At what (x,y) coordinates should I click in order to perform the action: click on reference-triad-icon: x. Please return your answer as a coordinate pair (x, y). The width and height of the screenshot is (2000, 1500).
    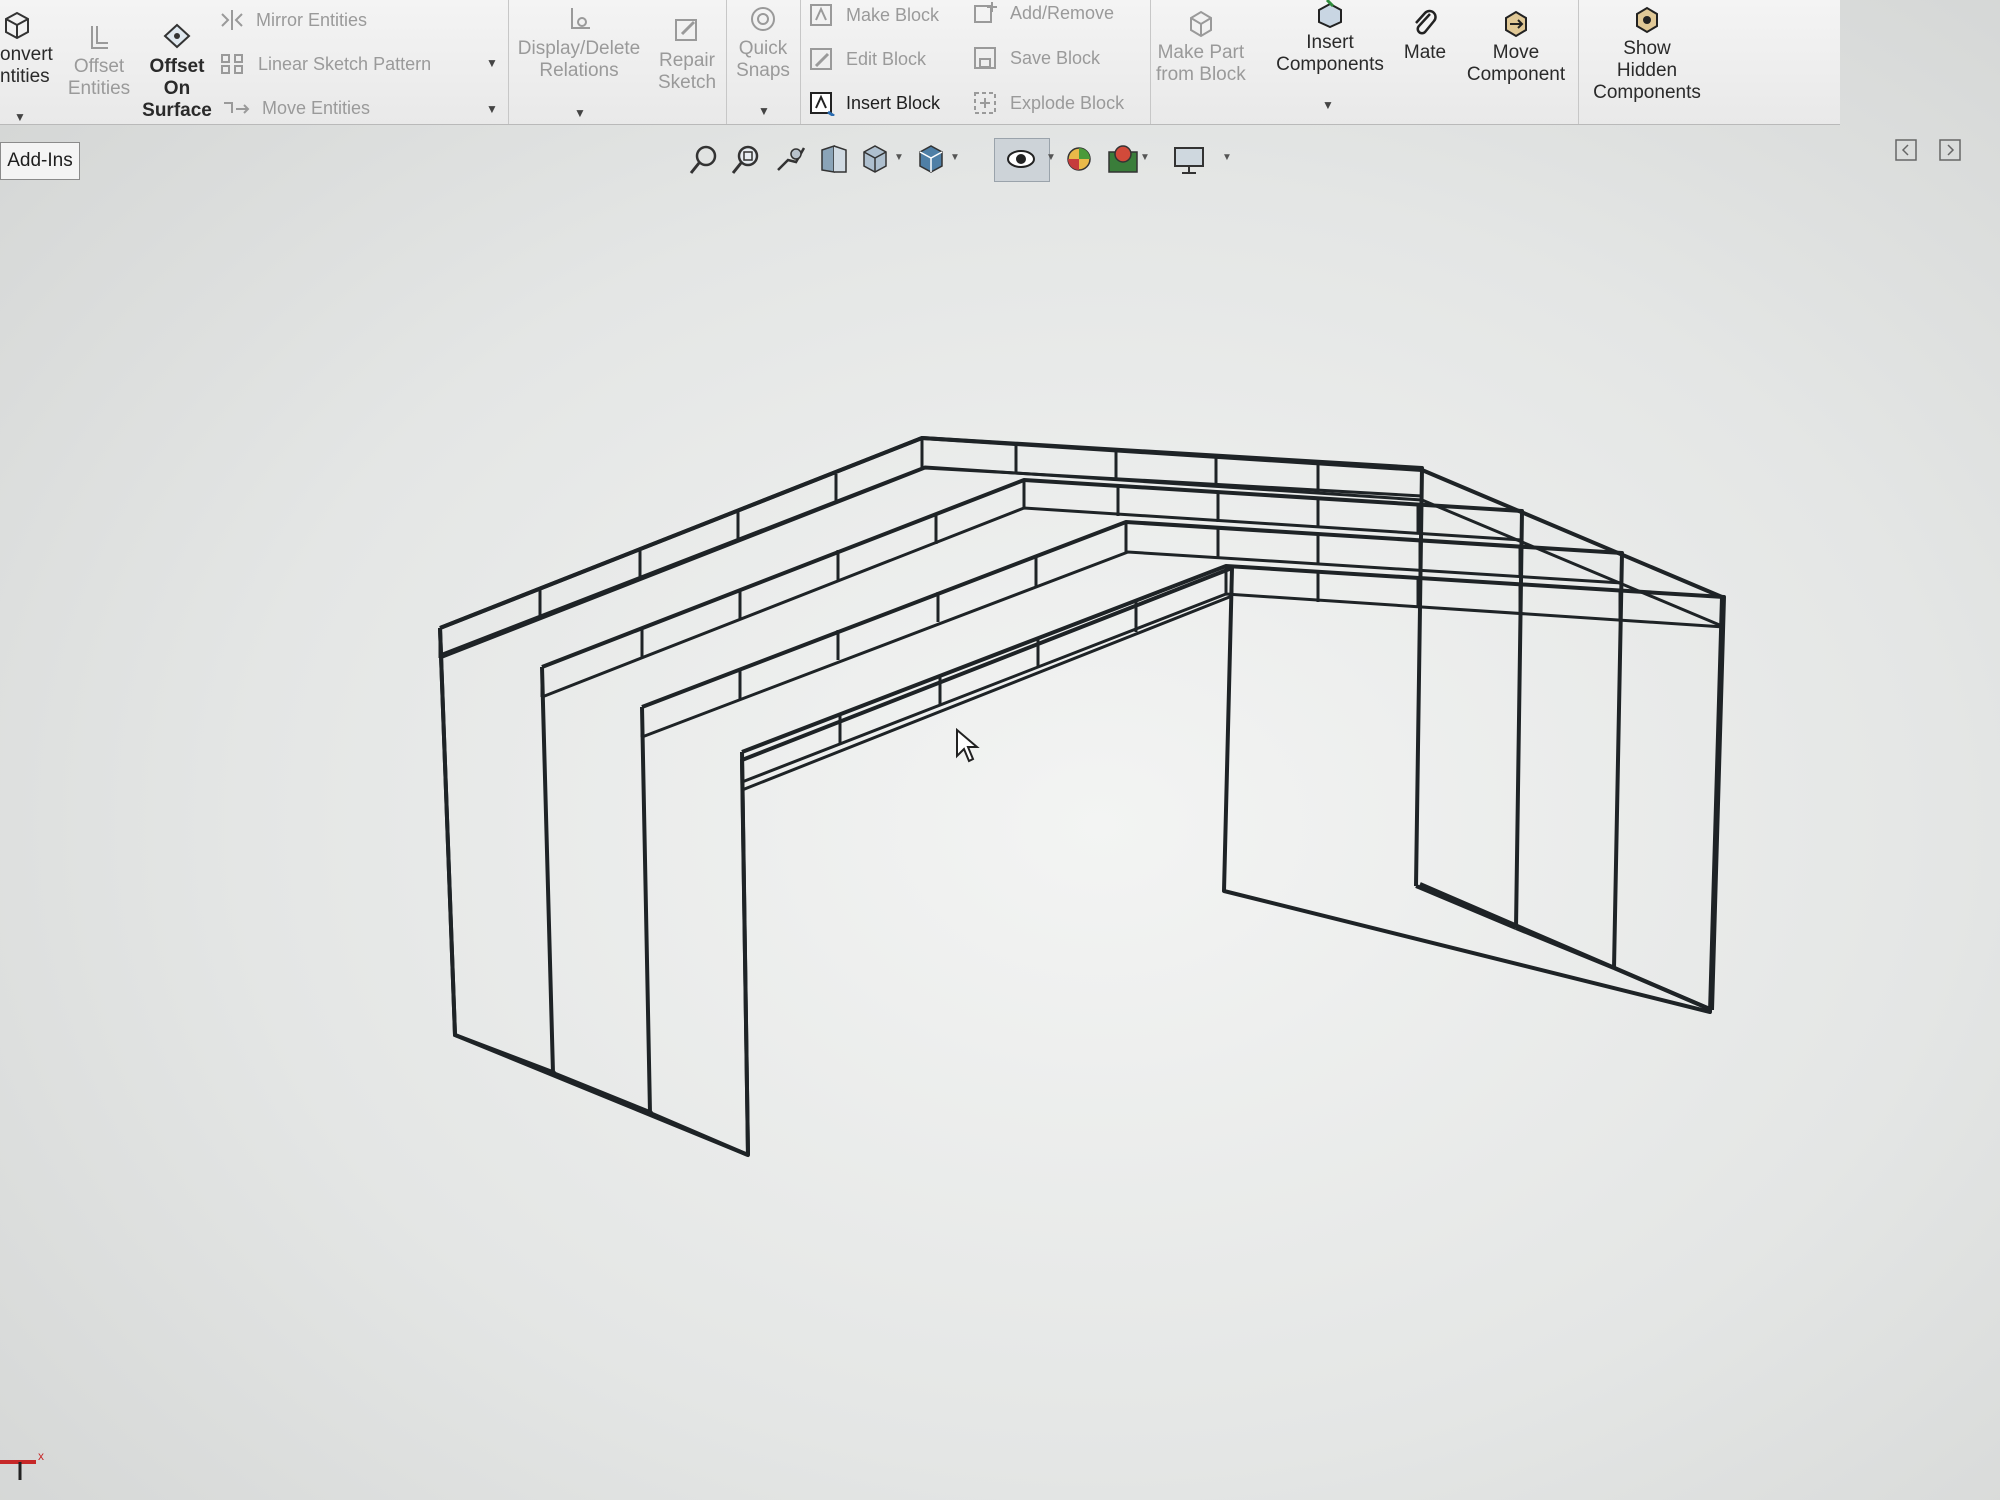
    Looking at the image, I should click on (22, 1464).